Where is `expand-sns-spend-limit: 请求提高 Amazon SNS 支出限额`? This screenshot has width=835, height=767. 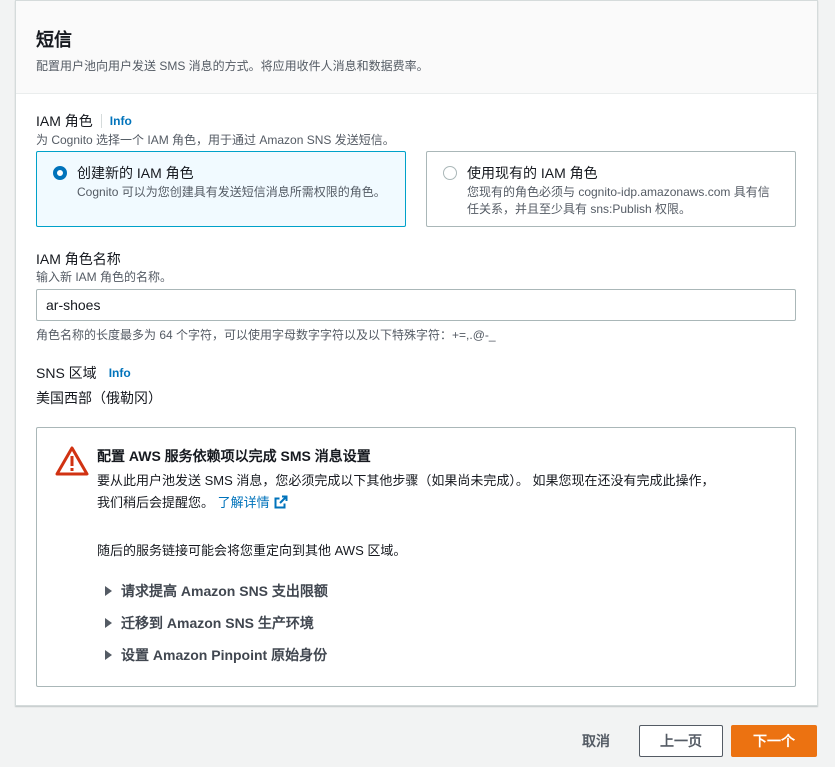
expand-sns-spend-limit: 请求提高 Amazon SNS 支出限额 is located at coordinates (216, 591).